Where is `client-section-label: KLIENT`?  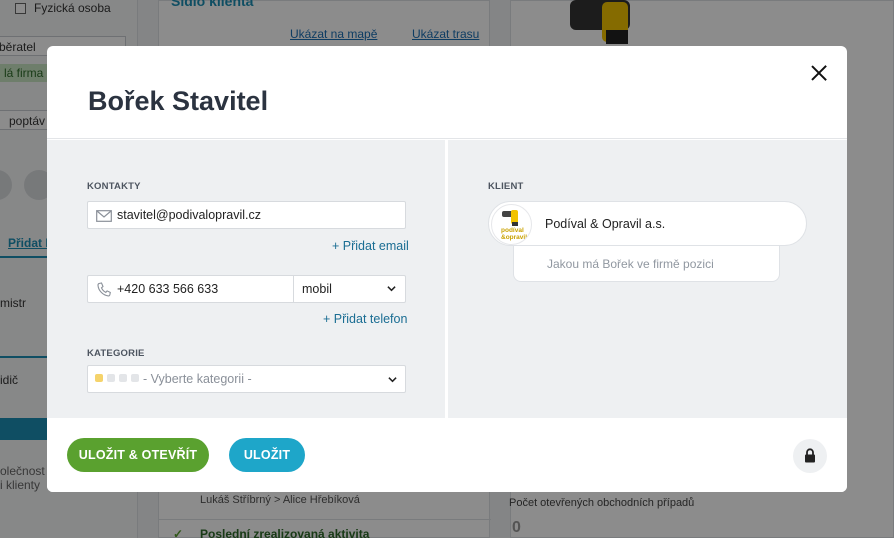
client-section-label: KLIENT is located at coordinates (506, 186).